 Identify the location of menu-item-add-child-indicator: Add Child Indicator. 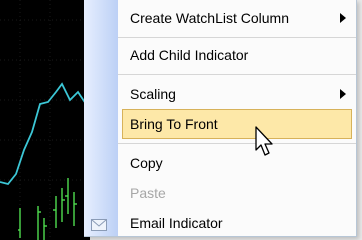
(220, 56).